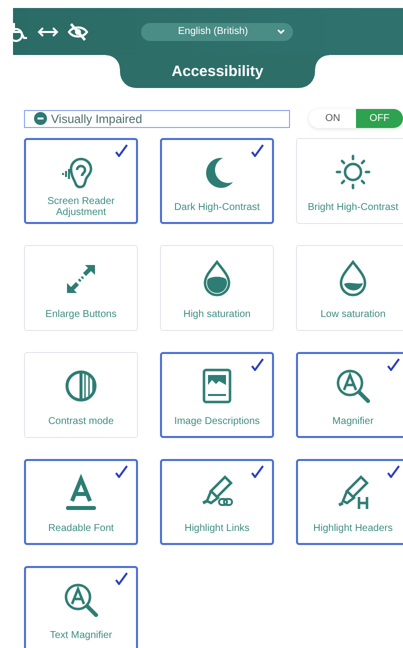 Image resolution: width=403 pixels, height=648 pixels. What do you see at coordinates (217, 528) in the screenshot?
I see `option-label: Highlight Links` at bounding box center [217, 528].